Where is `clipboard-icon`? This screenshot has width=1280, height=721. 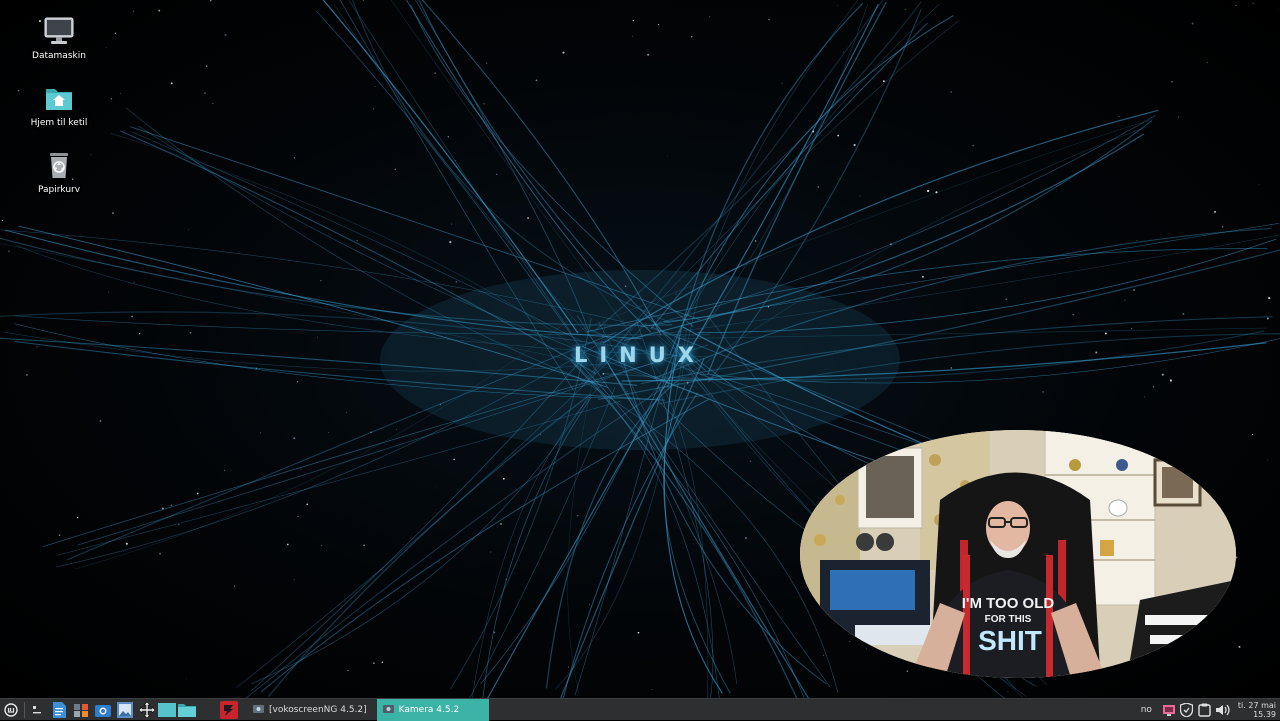
clipboard-icon is located at coordinates (1205, 710).